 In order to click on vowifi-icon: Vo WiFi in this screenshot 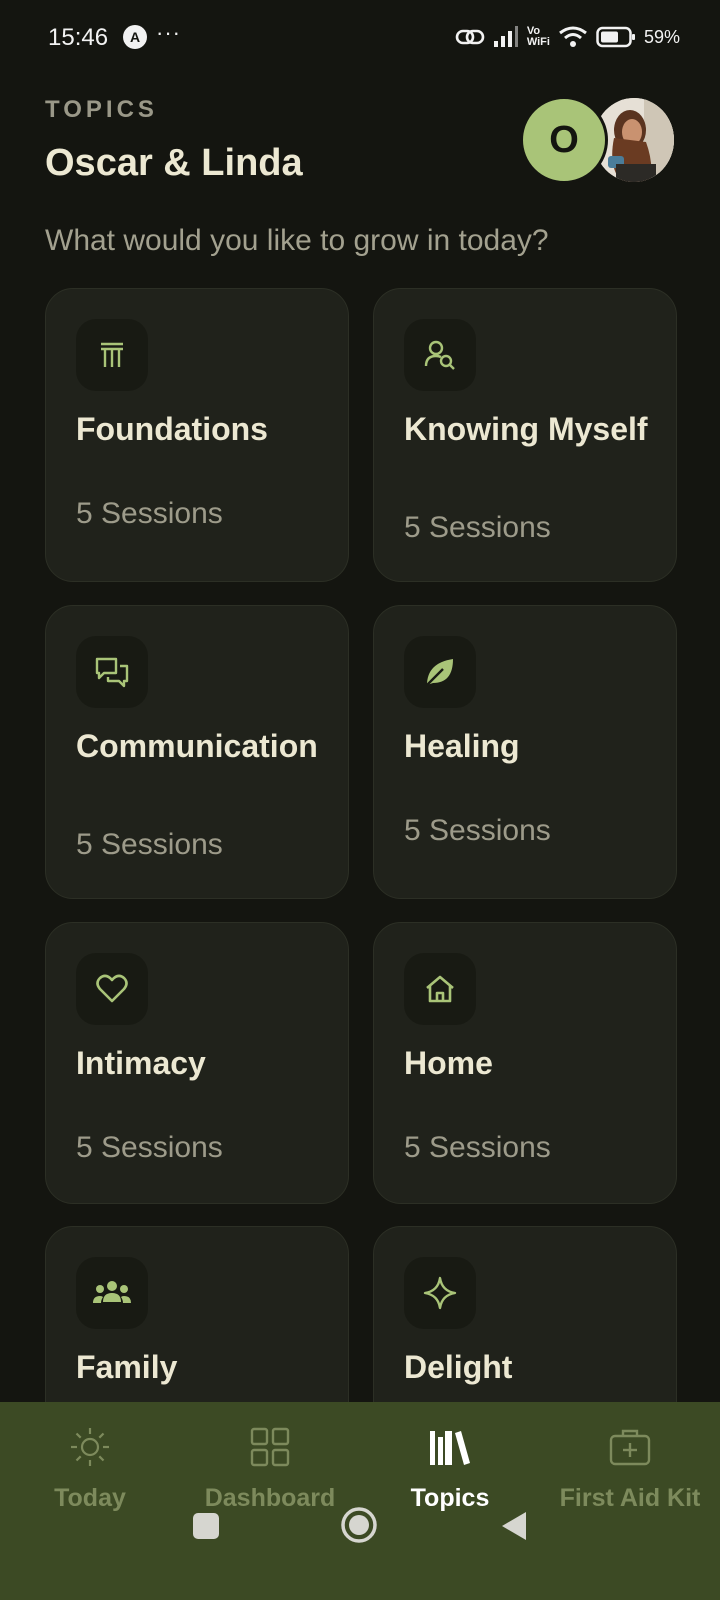, I will do `click(538, 37)`.